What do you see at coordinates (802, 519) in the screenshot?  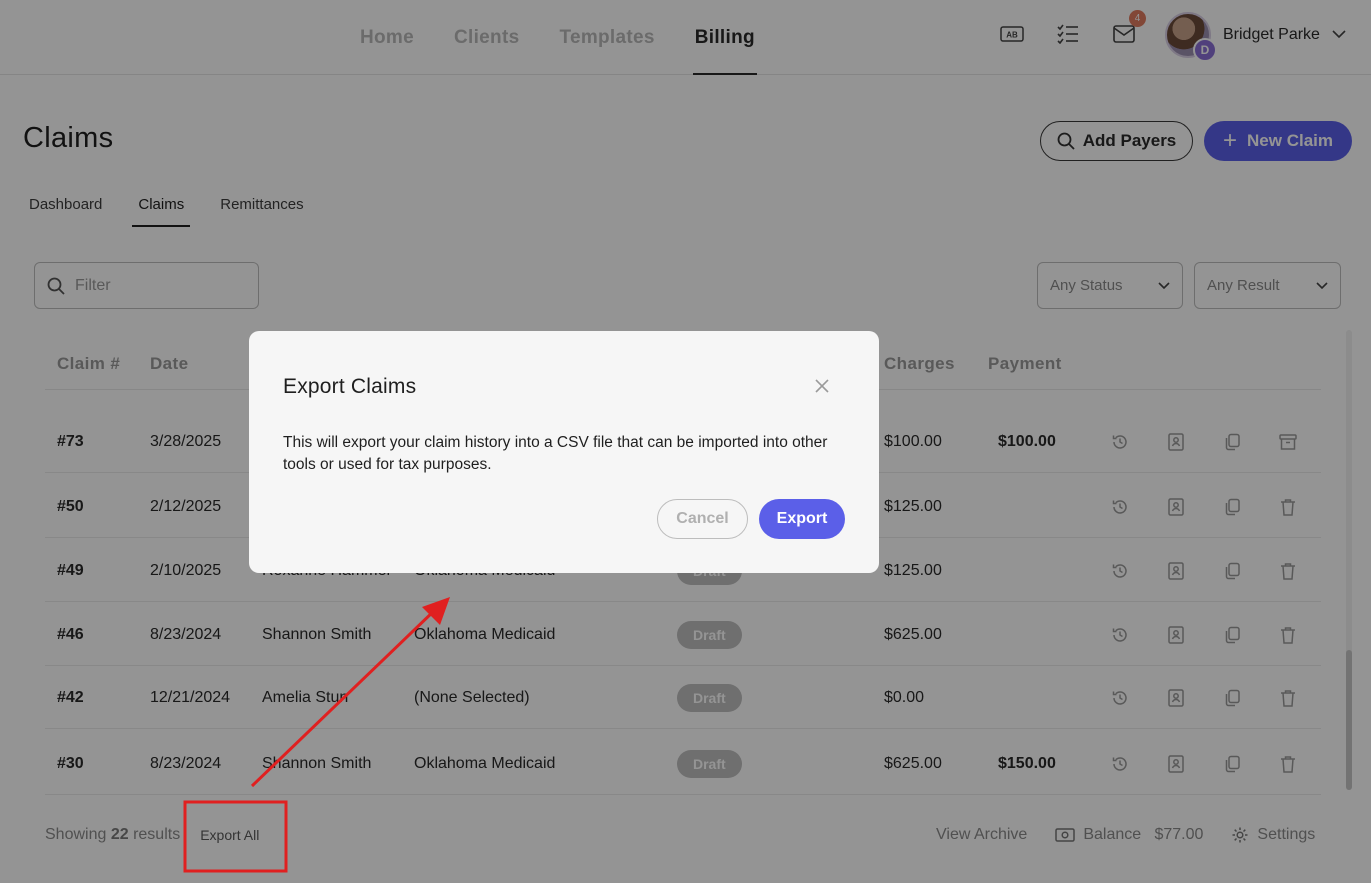 I see `export-button: Export` at bounding box center [802, 519].